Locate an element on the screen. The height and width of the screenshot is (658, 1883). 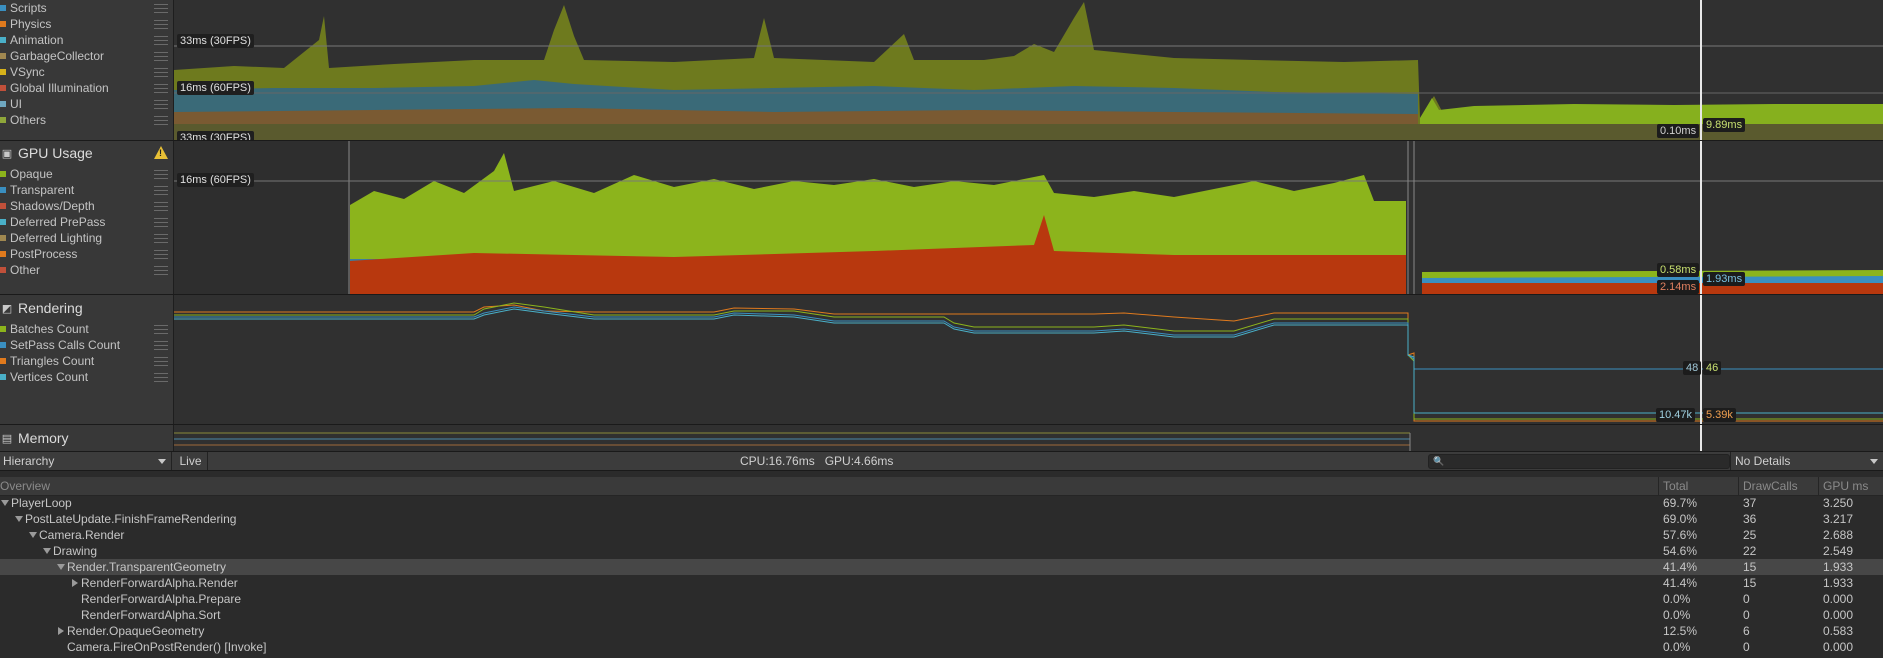
table-row: Render.TransparentGeometry 41.4% 15 1.933 is located at coordinates (941, 567).